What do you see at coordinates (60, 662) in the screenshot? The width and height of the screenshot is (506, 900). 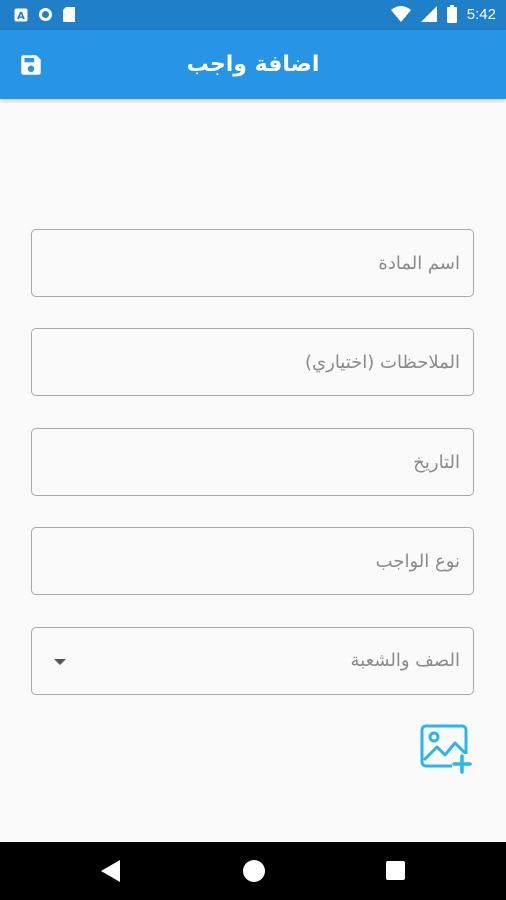 I see `chevron-down-icon` at bounding box center [60, 662].